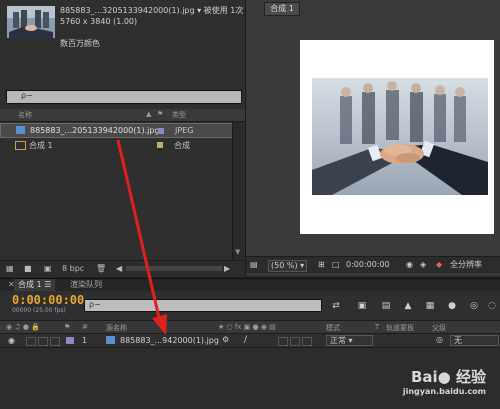  Describe the element at coordinates (336, 306) in the screenshot. I see `comp-mini-flowchart-icon: ⇄` at that location.